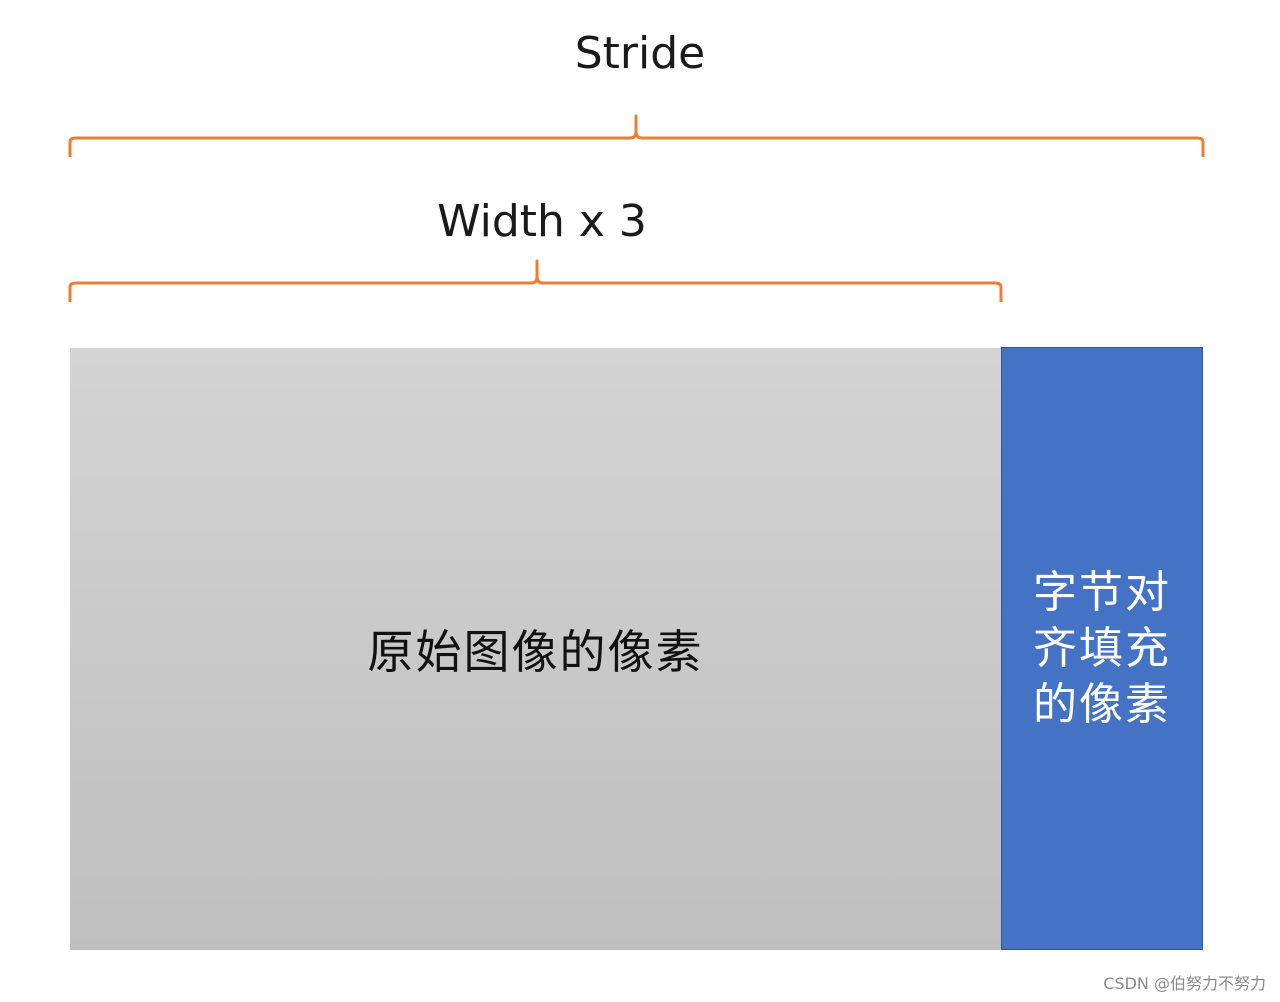  I want to click on padding-pixels-block: 字节对齐填充的像素, so click(1102, 648).